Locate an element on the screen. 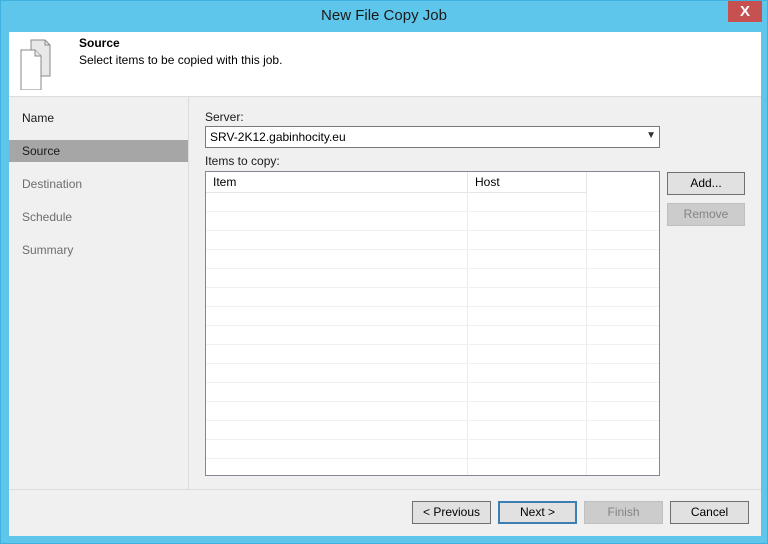 The image size is (768, 544). next-button: Next > is located at coordinates (537, 512).